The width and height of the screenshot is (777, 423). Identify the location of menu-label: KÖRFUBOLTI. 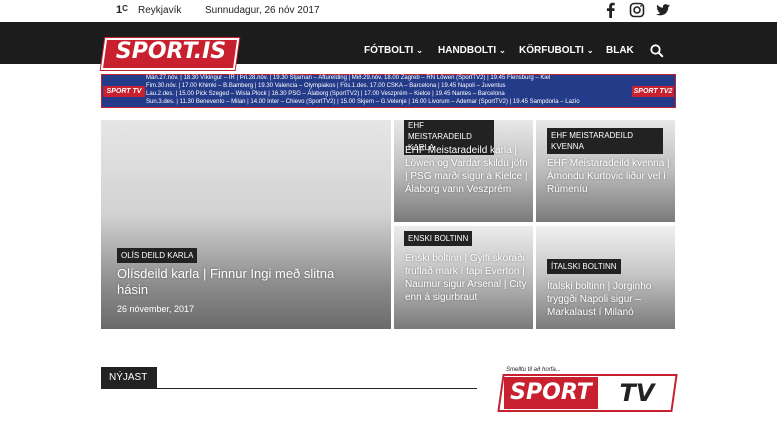
(551, 50).